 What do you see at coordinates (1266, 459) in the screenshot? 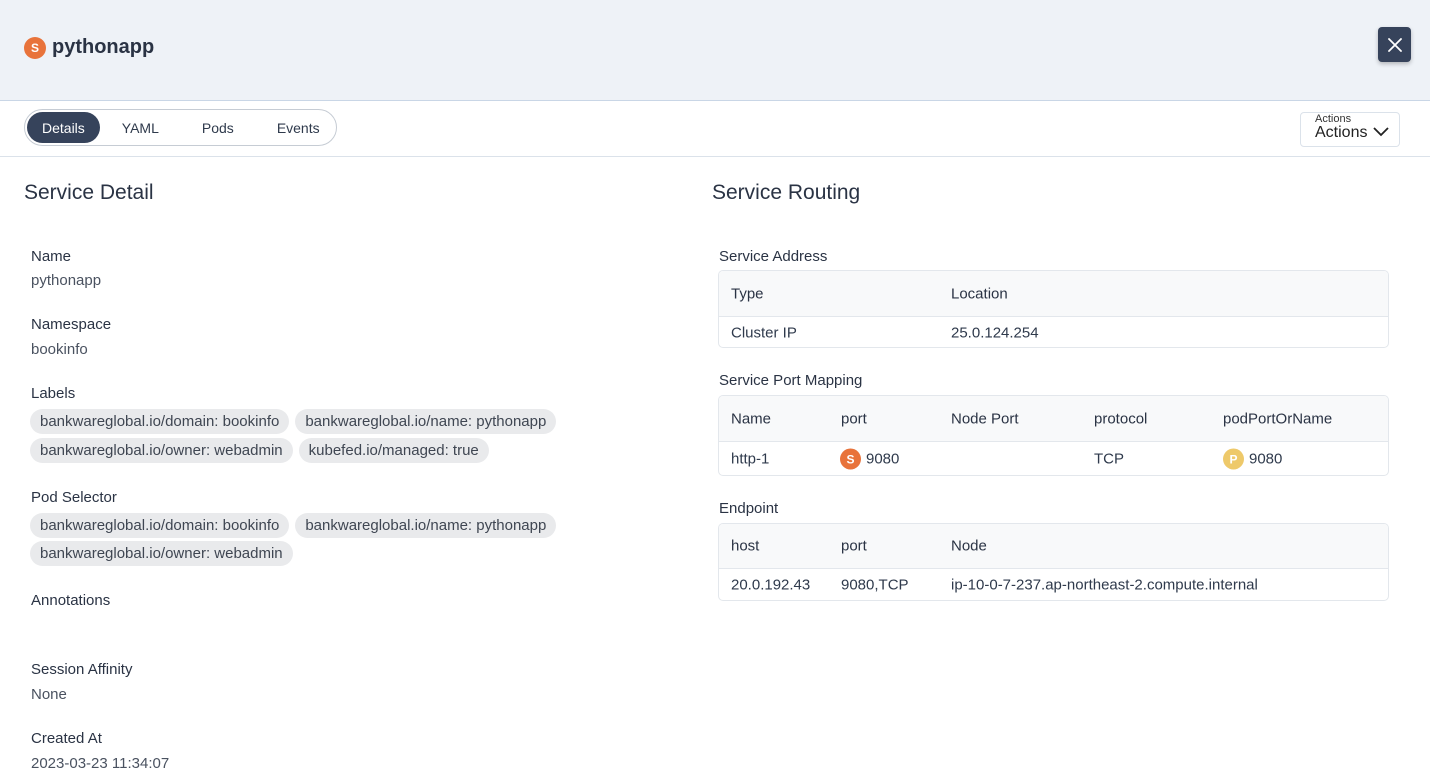
I see `pod-port-value: 9080` at bounding box center [1266, 459].